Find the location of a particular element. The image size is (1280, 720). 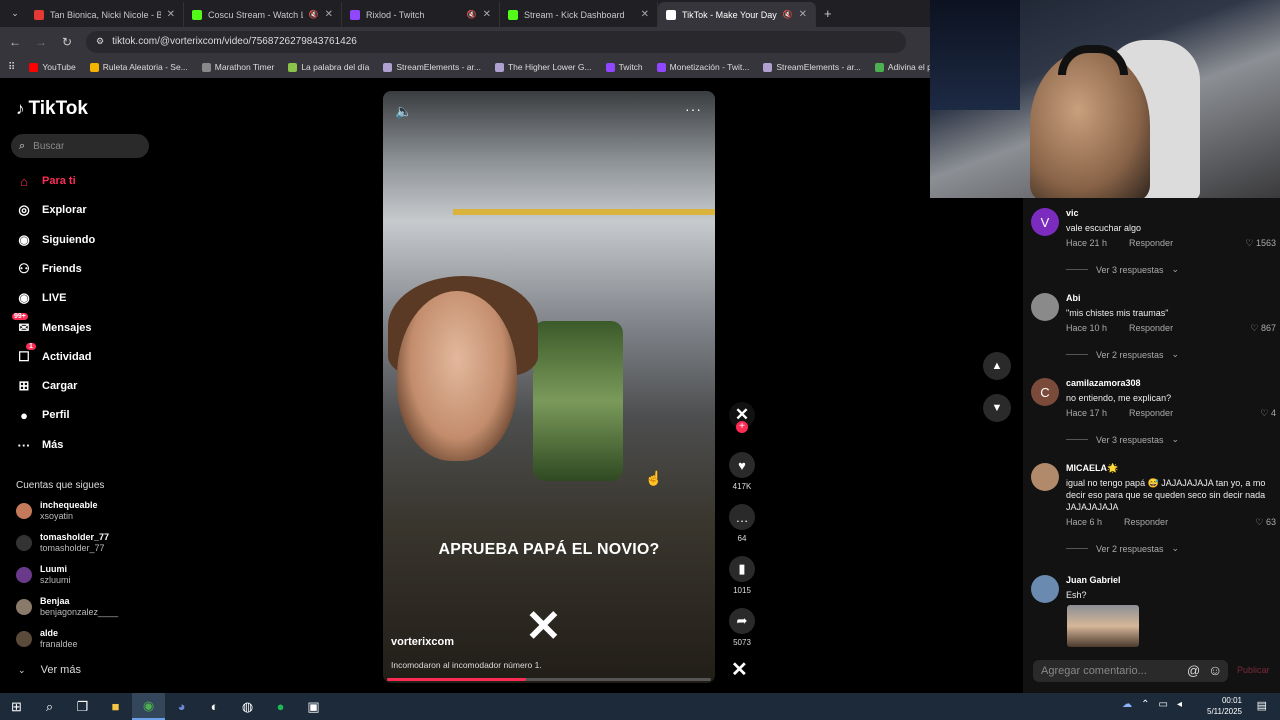

following-account: tomasholder_77 tomasholder_77 is located at coordinates (62, 543).